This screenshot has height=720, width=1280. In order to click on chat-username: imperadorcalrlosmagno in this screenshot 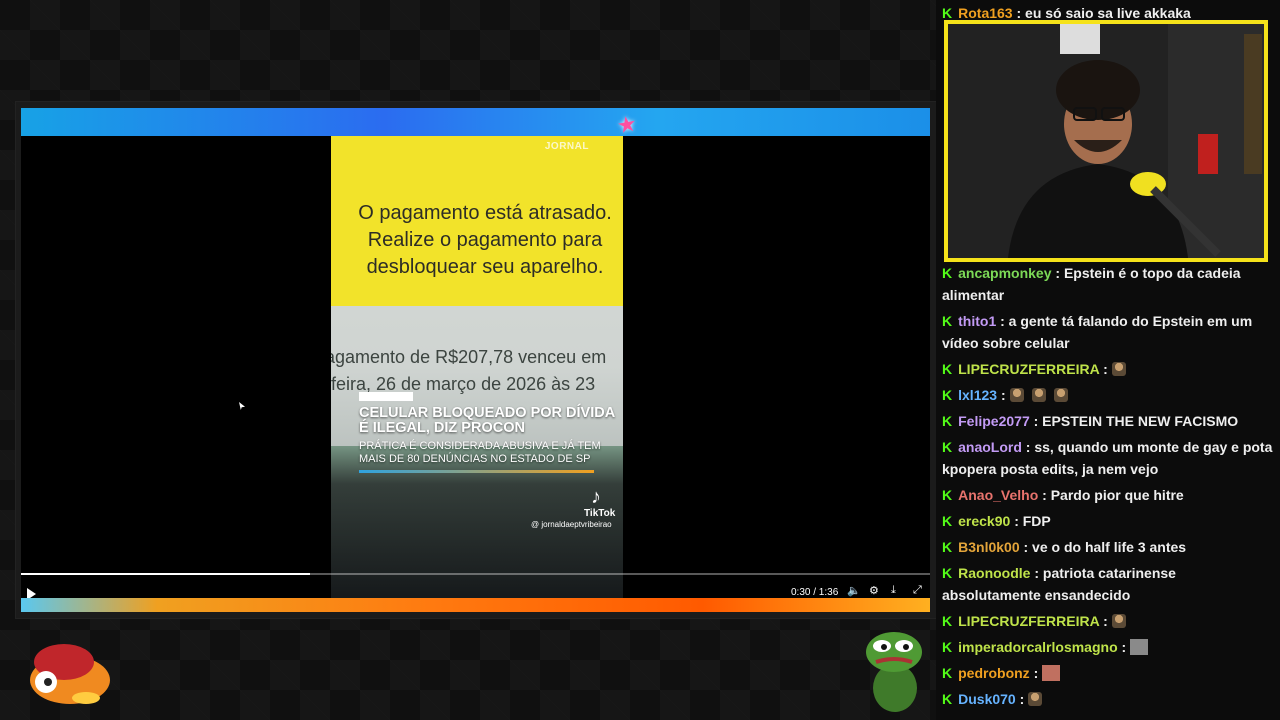, I will do `click(1038, 647)`.